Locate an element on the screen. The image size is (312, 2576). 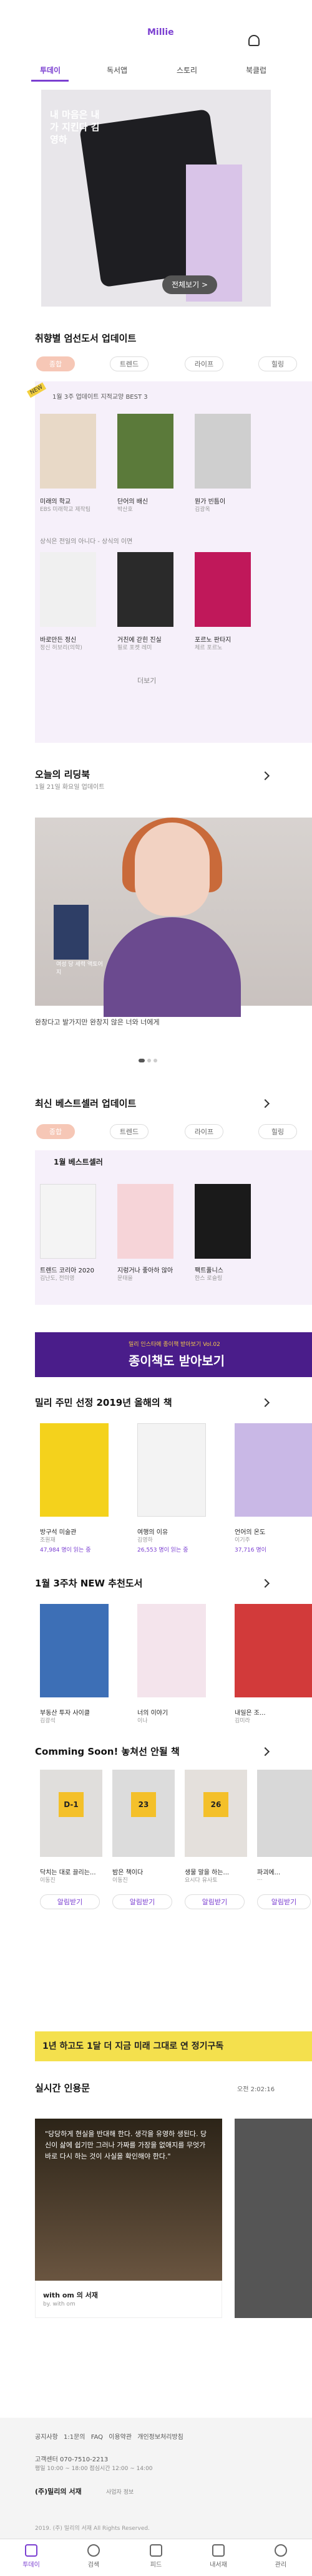
nav-today: 투데이 is located at coordinates (31, 2557).